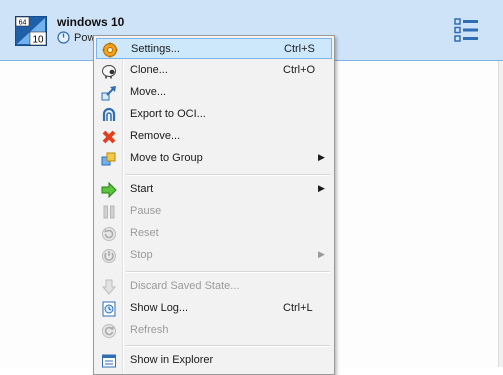 The image size is (503, 375). Describe the element at coordinates (109, 212) in the screenshot. I see `pause-icon` at that location.